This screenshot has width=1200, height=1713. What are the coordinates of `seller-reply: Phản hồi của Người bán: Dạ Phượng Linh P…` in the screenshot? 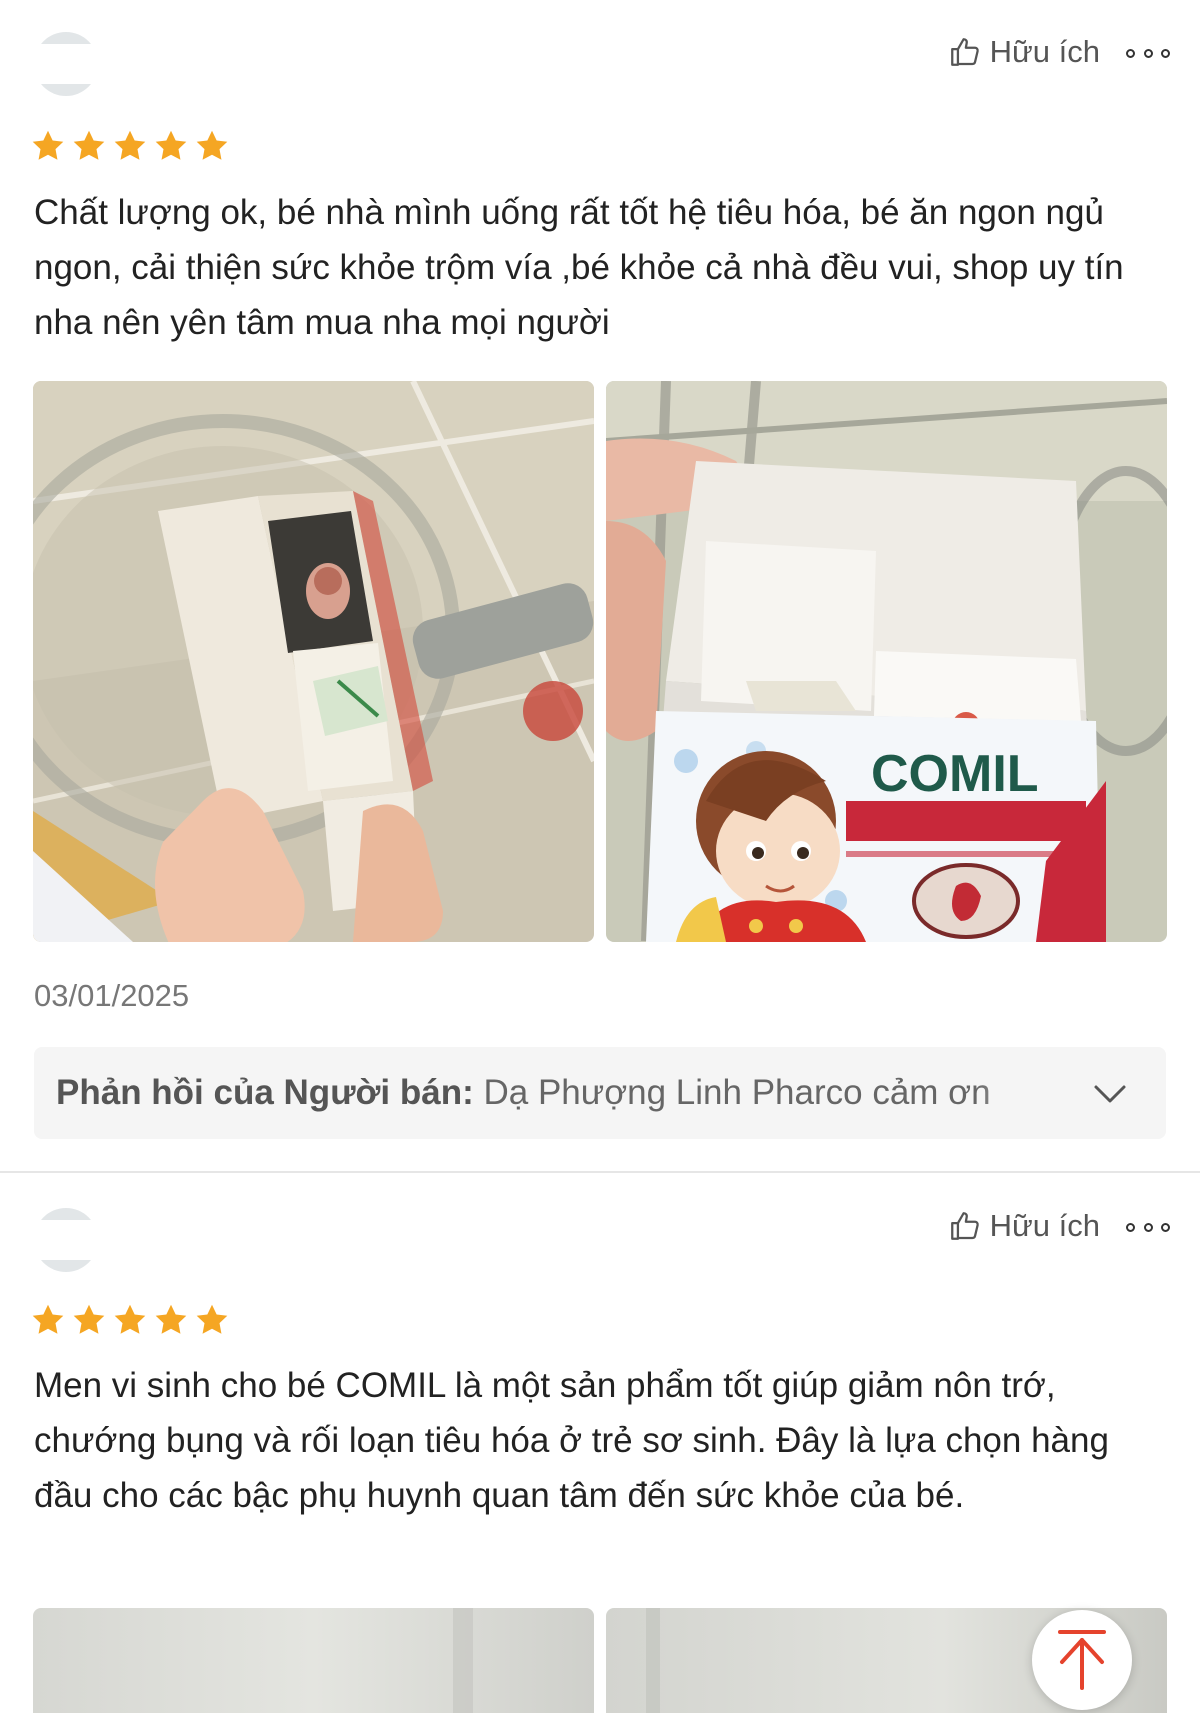 It's located at (600, 1093).